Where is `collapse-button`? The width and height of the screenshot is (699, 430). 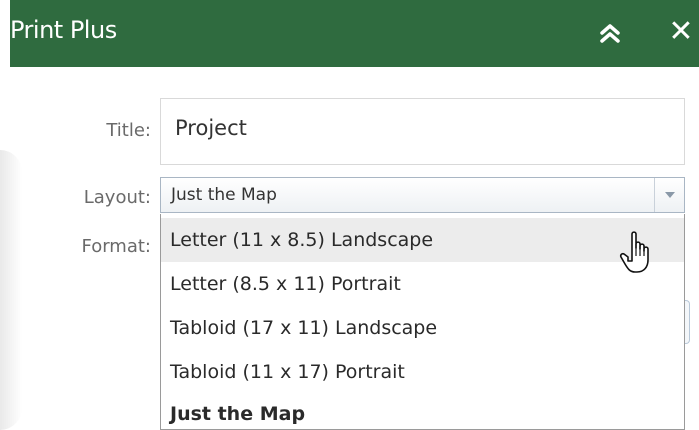 collapse-button is located at coordinates (610, 34).